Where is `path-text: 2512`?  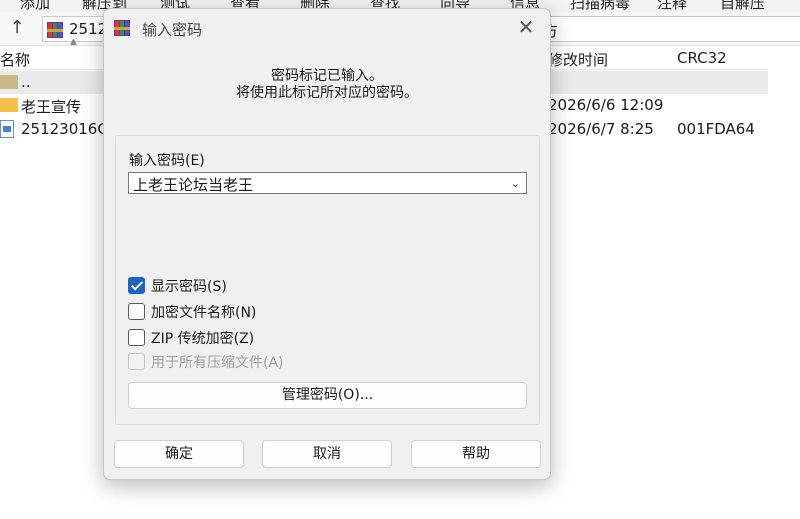
path-text: 2512 is located at coordinates (88, 29).